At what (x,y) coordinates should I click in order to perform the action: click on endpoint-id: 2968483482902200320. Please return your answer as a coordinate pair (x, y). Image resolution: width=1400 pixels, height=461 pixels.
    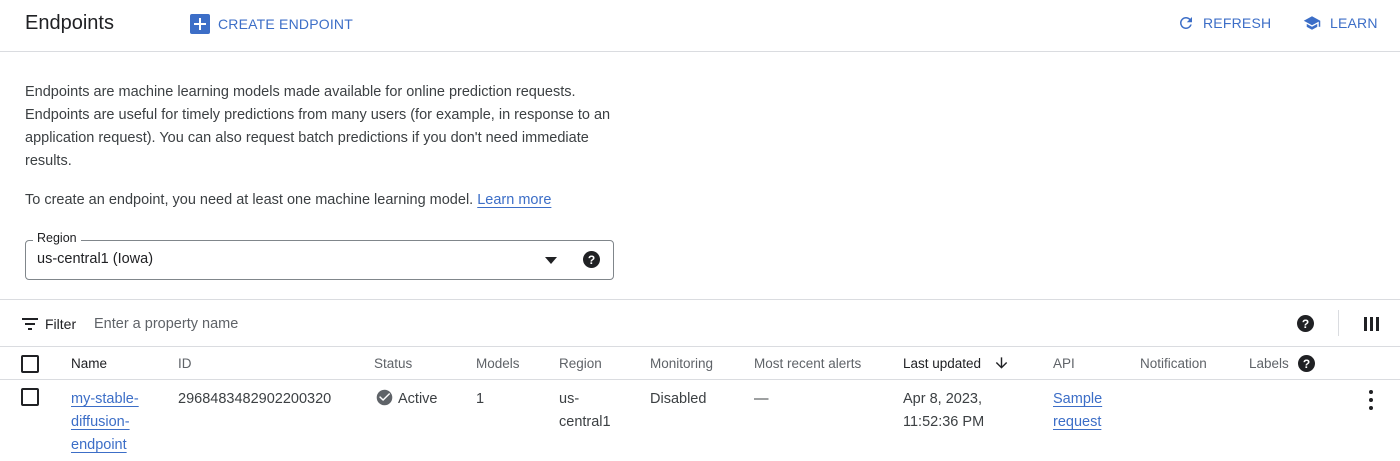
    Looking at the image, I should click on (255, 399).